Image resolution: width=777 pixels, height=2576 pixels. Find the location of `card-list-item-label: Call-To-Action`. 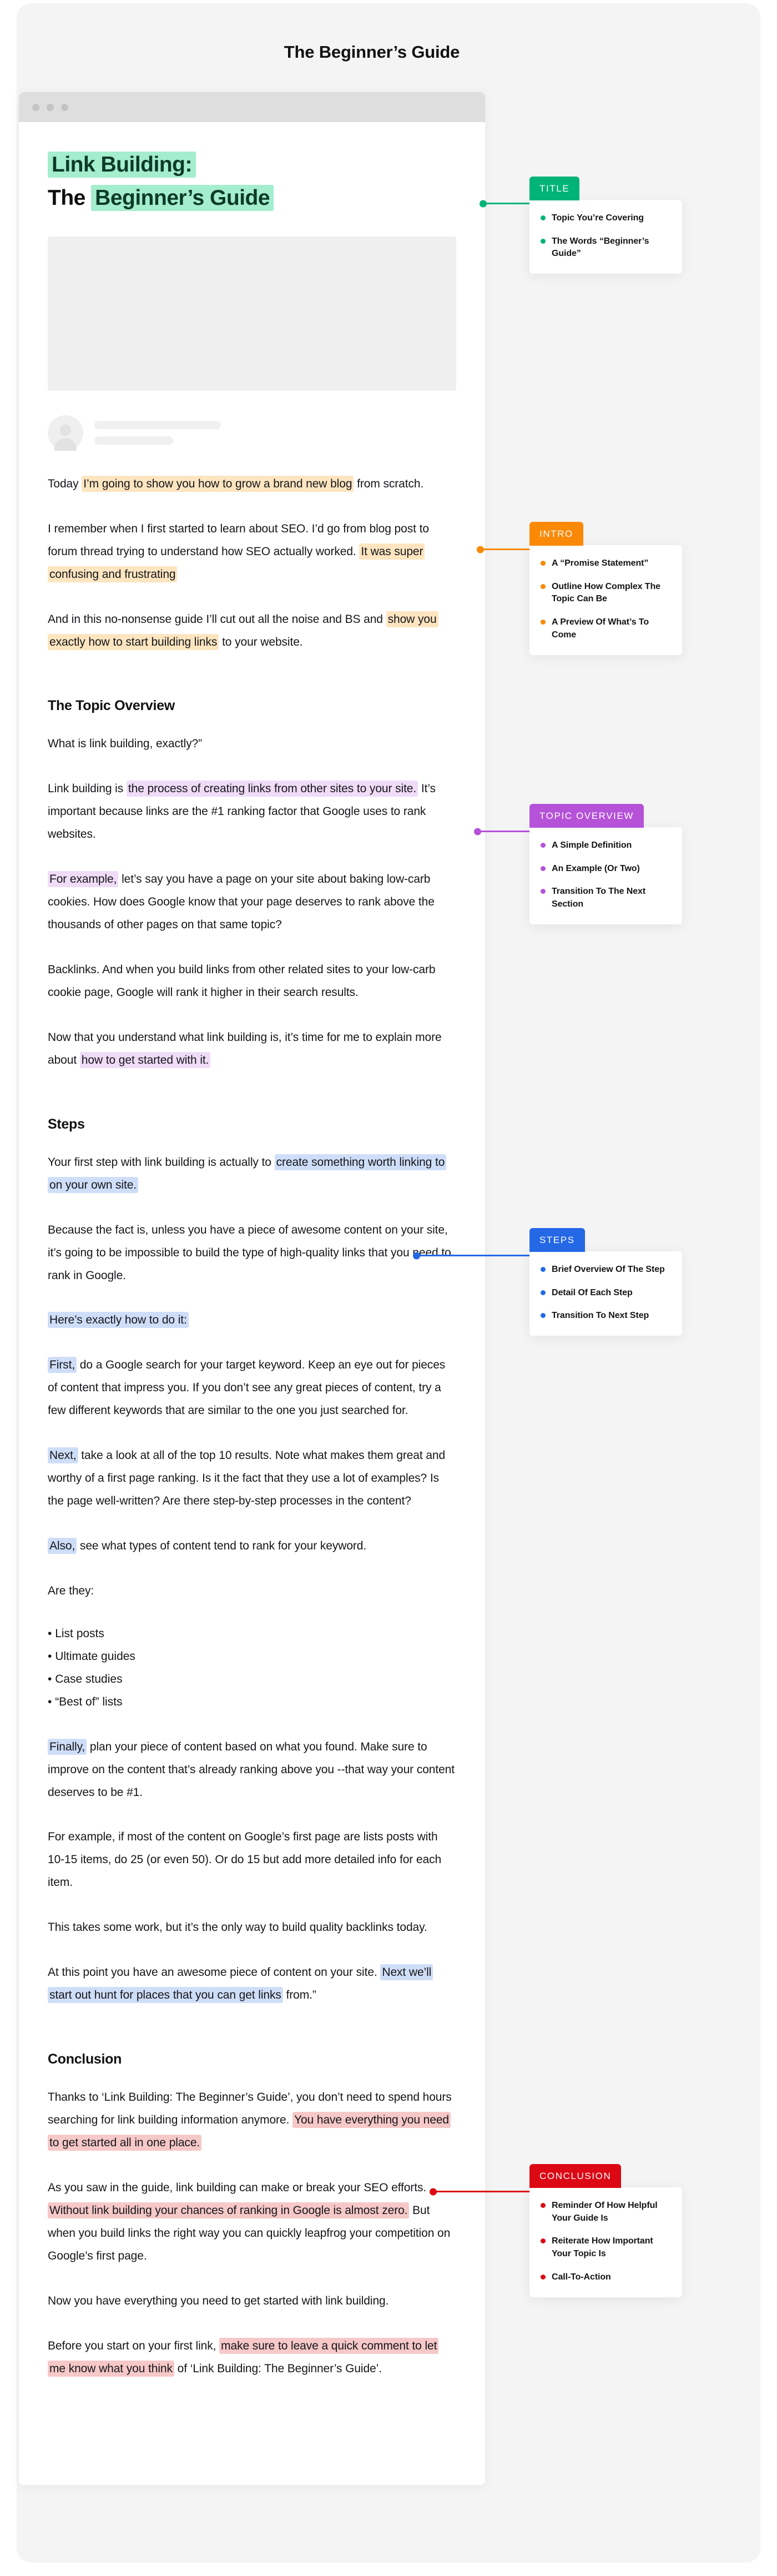

card-list-item-label: Call-To-Action is located at coordinates (582, 2277).